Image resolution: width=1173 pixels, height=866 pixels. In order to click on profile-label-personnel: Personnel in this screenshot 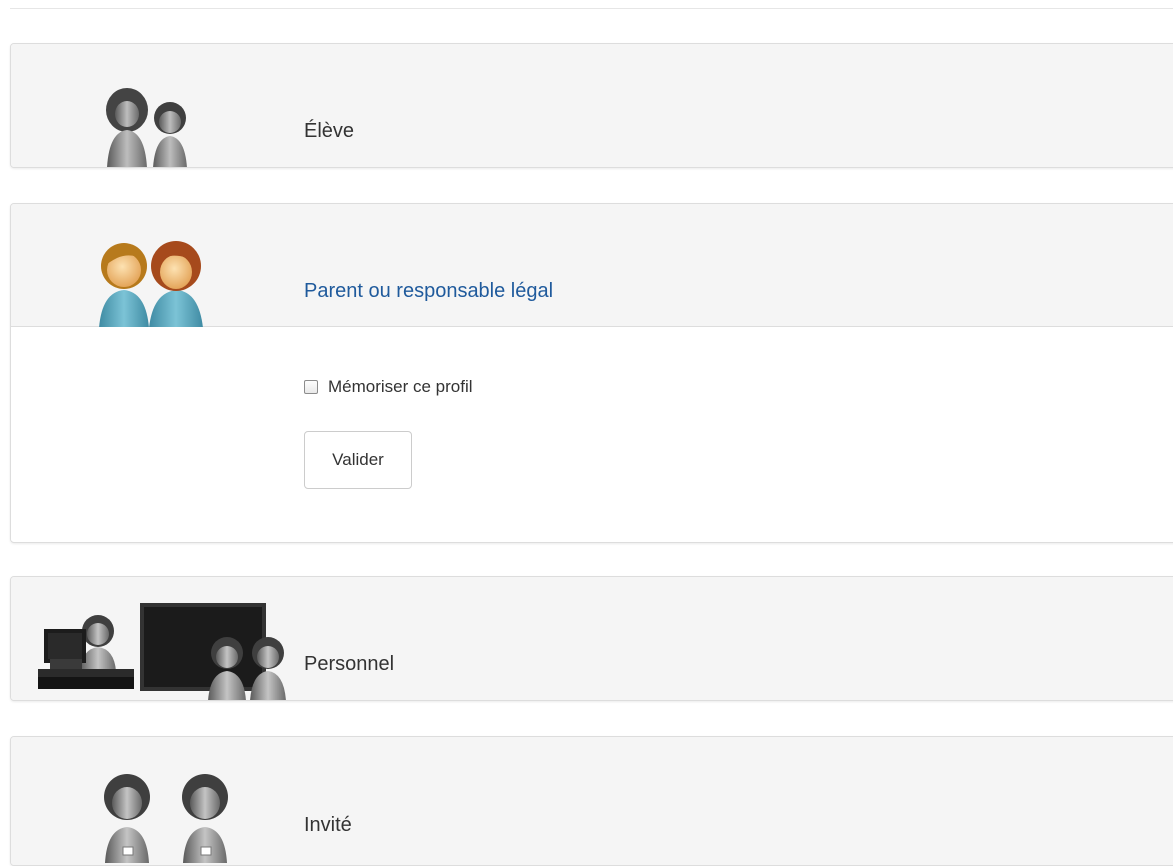, I will do `click(349, 664)`.